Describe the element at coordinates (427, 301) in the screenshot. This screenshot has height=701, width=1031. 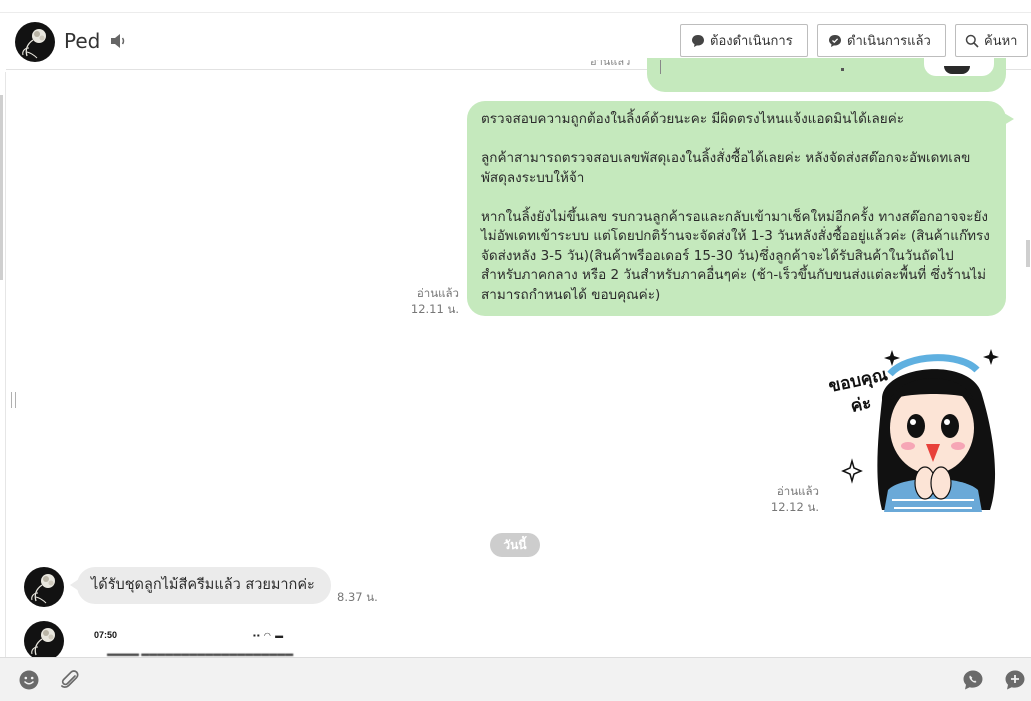
I see `message-status: อ่านแล้ว 12.11 น.` at that location.